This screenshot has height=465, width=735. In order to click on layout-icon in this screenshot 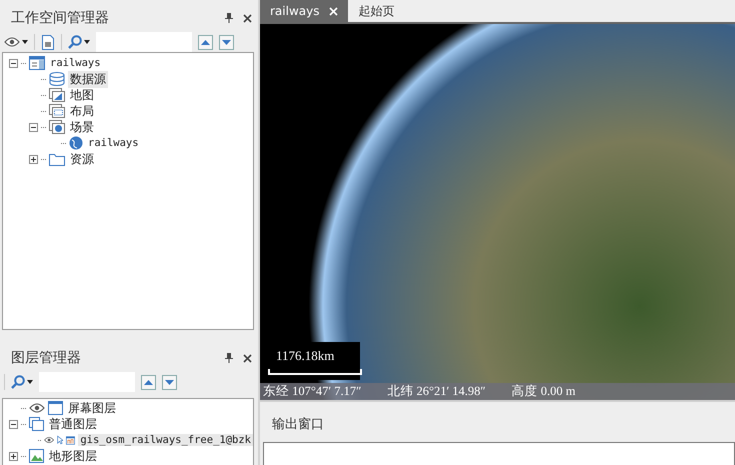, I will do `click(57, 111)`.